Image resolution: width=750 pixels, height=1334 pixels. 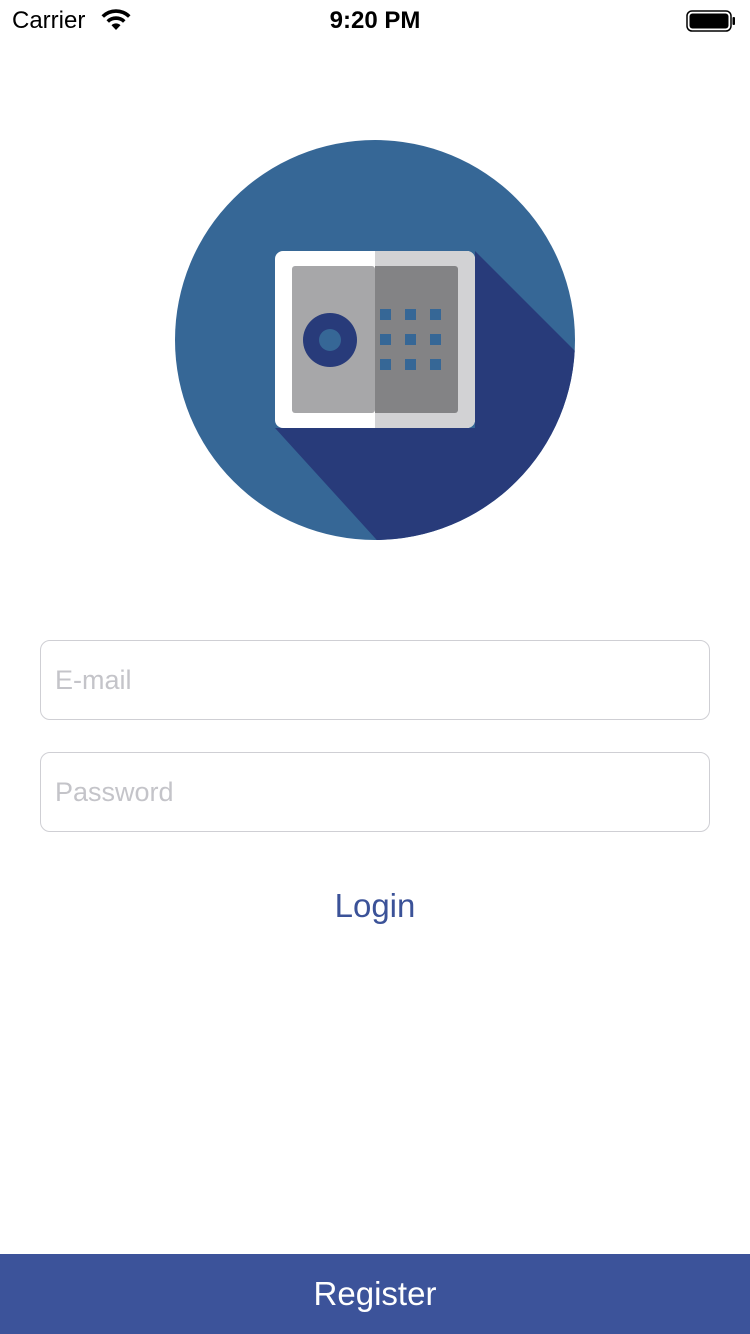 I want to click on safe-icon, so click(x=375, y=339).